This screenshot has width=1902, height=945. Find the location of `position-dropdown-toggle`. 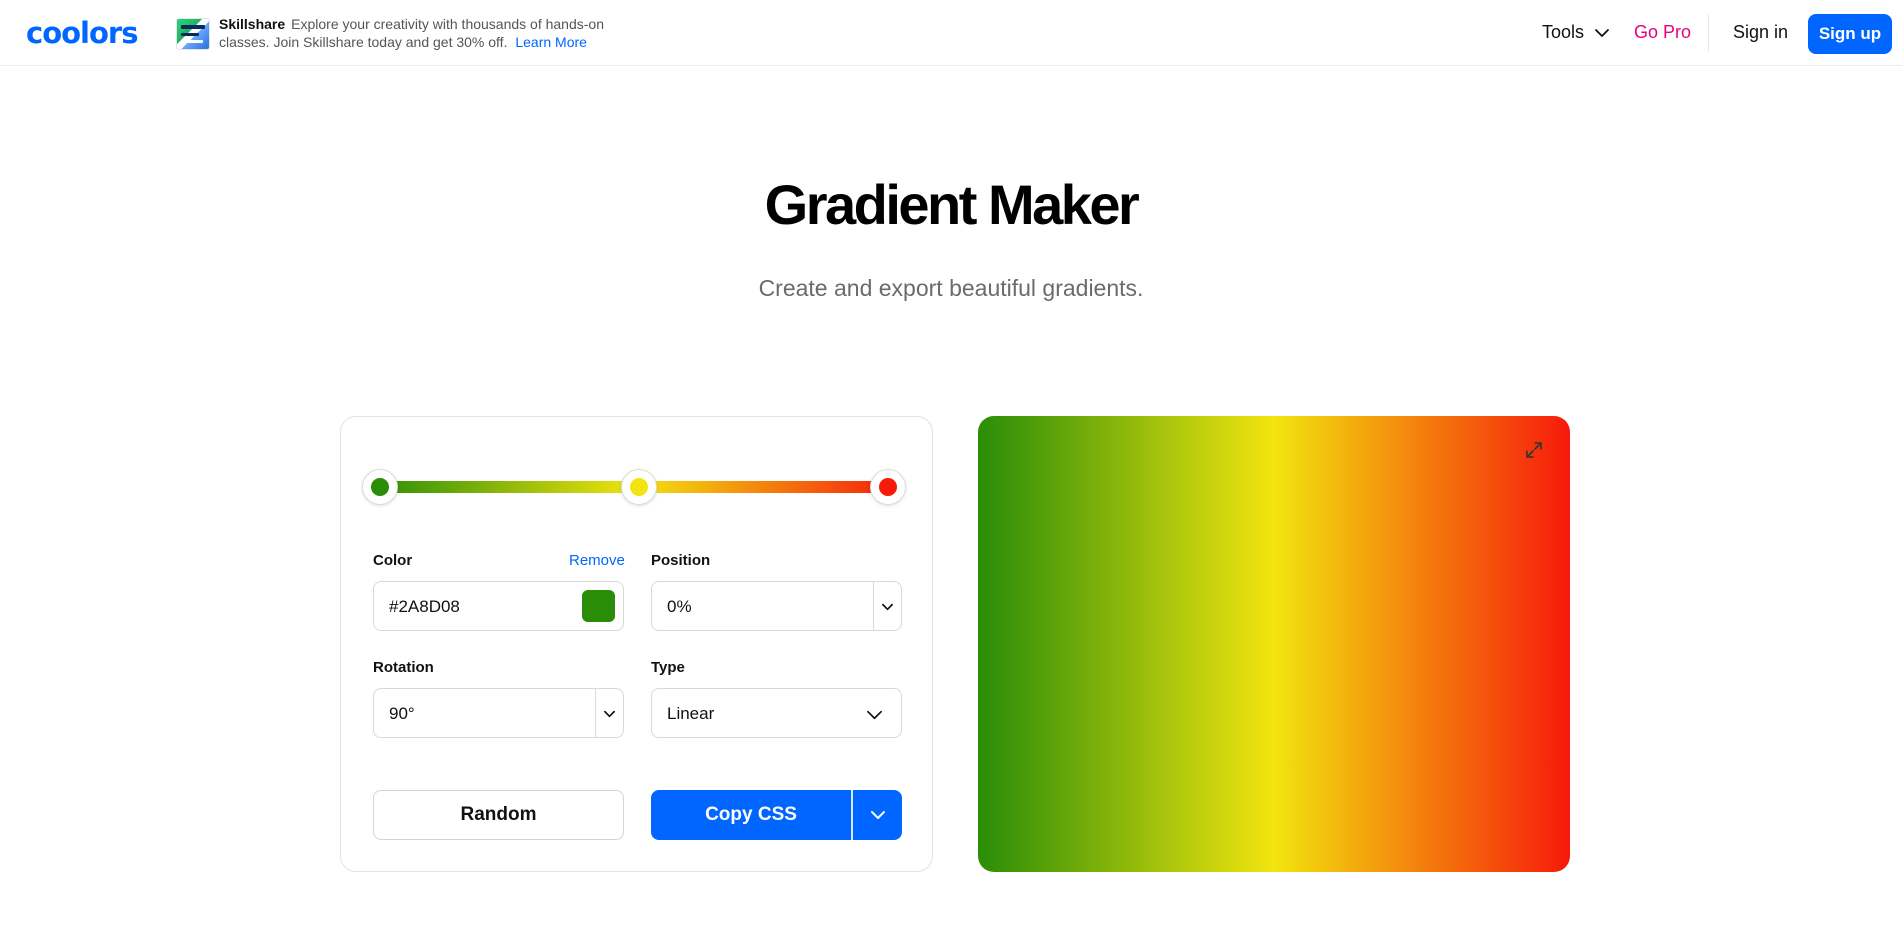

position-dropdown-toggle is located at coordinates (887, 606).